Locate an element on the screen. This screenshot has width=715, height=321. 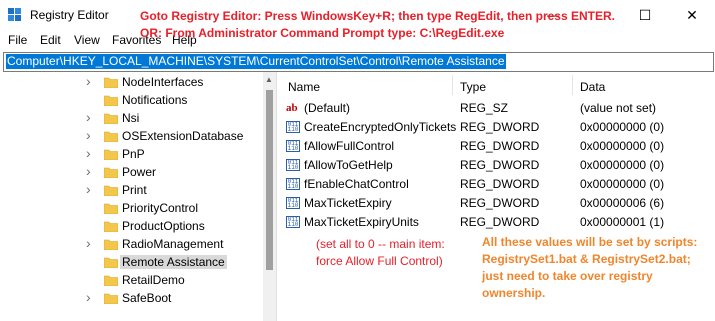
tree-scrollbar: ▲ is located at coordinates (269, 196).